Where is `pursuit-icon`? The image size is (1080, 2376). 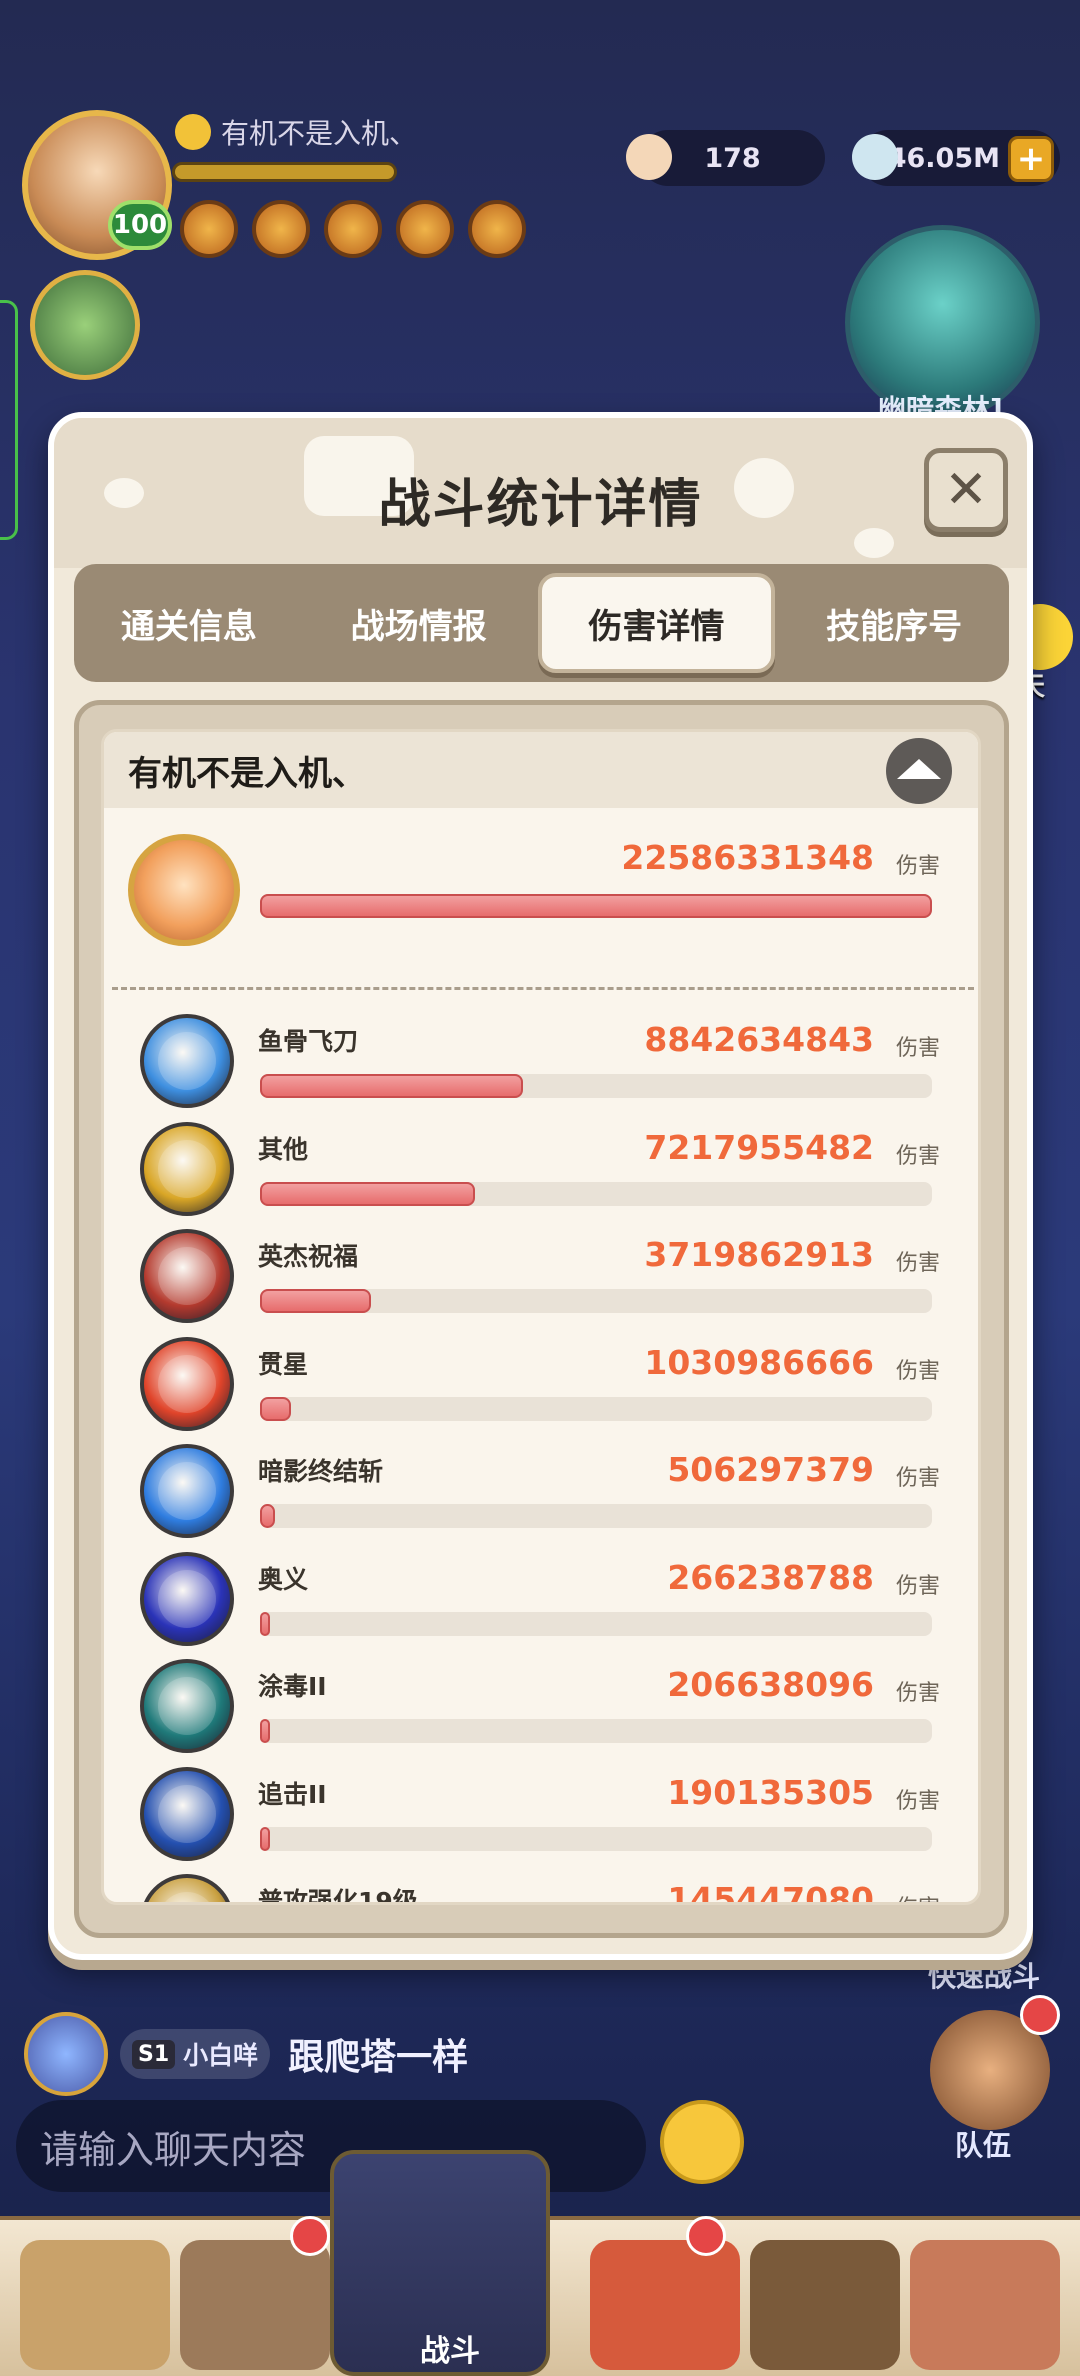 pursuit-icon is located at coordinates (187, 1814).